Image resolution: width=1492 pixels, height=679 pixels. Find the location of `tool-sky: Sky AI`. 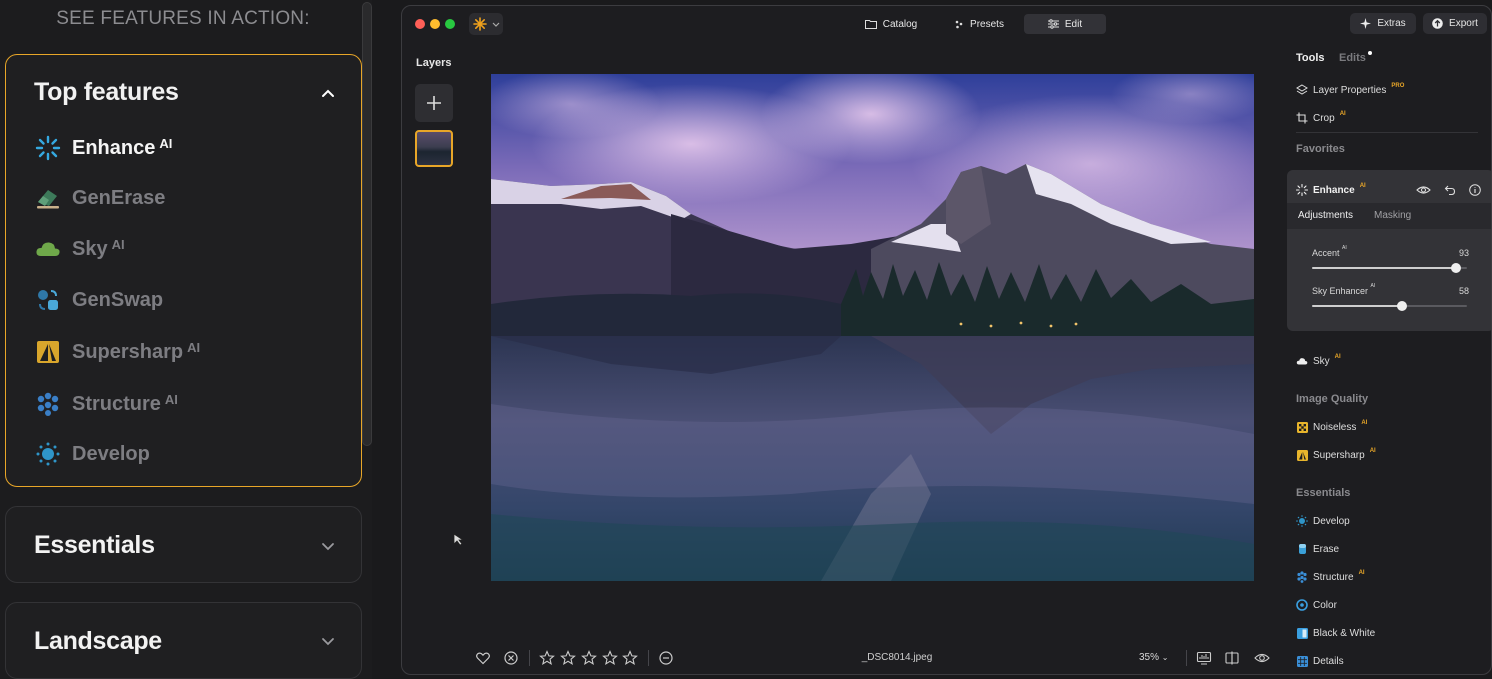

tool-sky: Sky AI is located at coordinates (1318, 361).